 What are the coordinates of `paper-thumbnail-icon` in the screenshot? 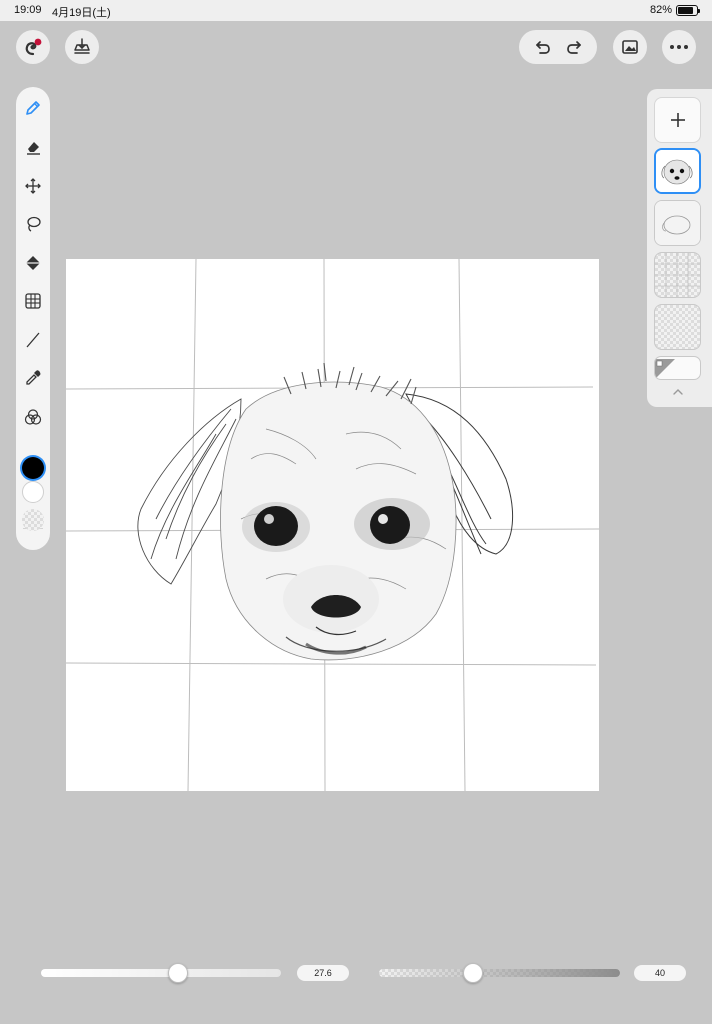 It's located at (665, 369).